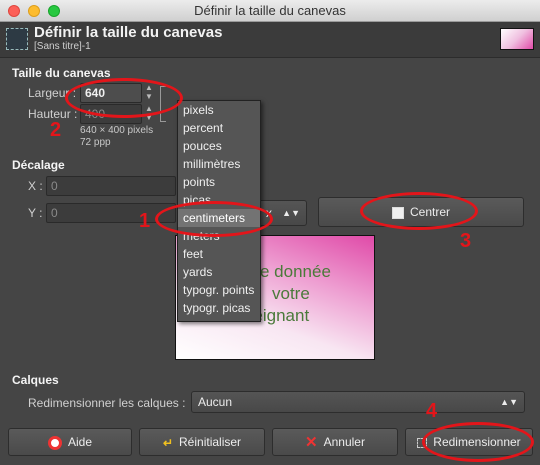  Describe the element at coordinates (54, 442) in the screenshot. I see `lifebuoy-icon` at that location.